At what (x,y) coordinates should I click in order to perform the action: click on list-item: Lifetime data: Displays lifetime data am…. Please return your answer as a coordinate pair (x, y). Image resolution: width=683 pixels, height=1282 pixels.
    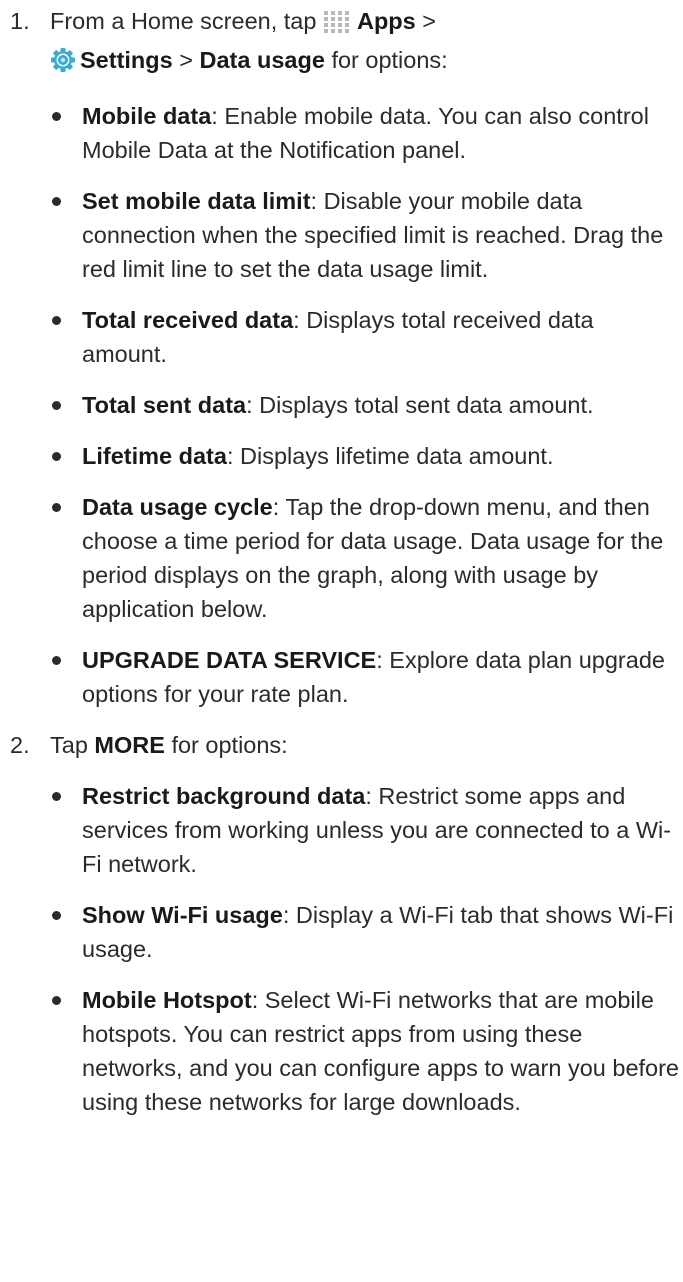
    Looking at the image, I should click on (366, 456).